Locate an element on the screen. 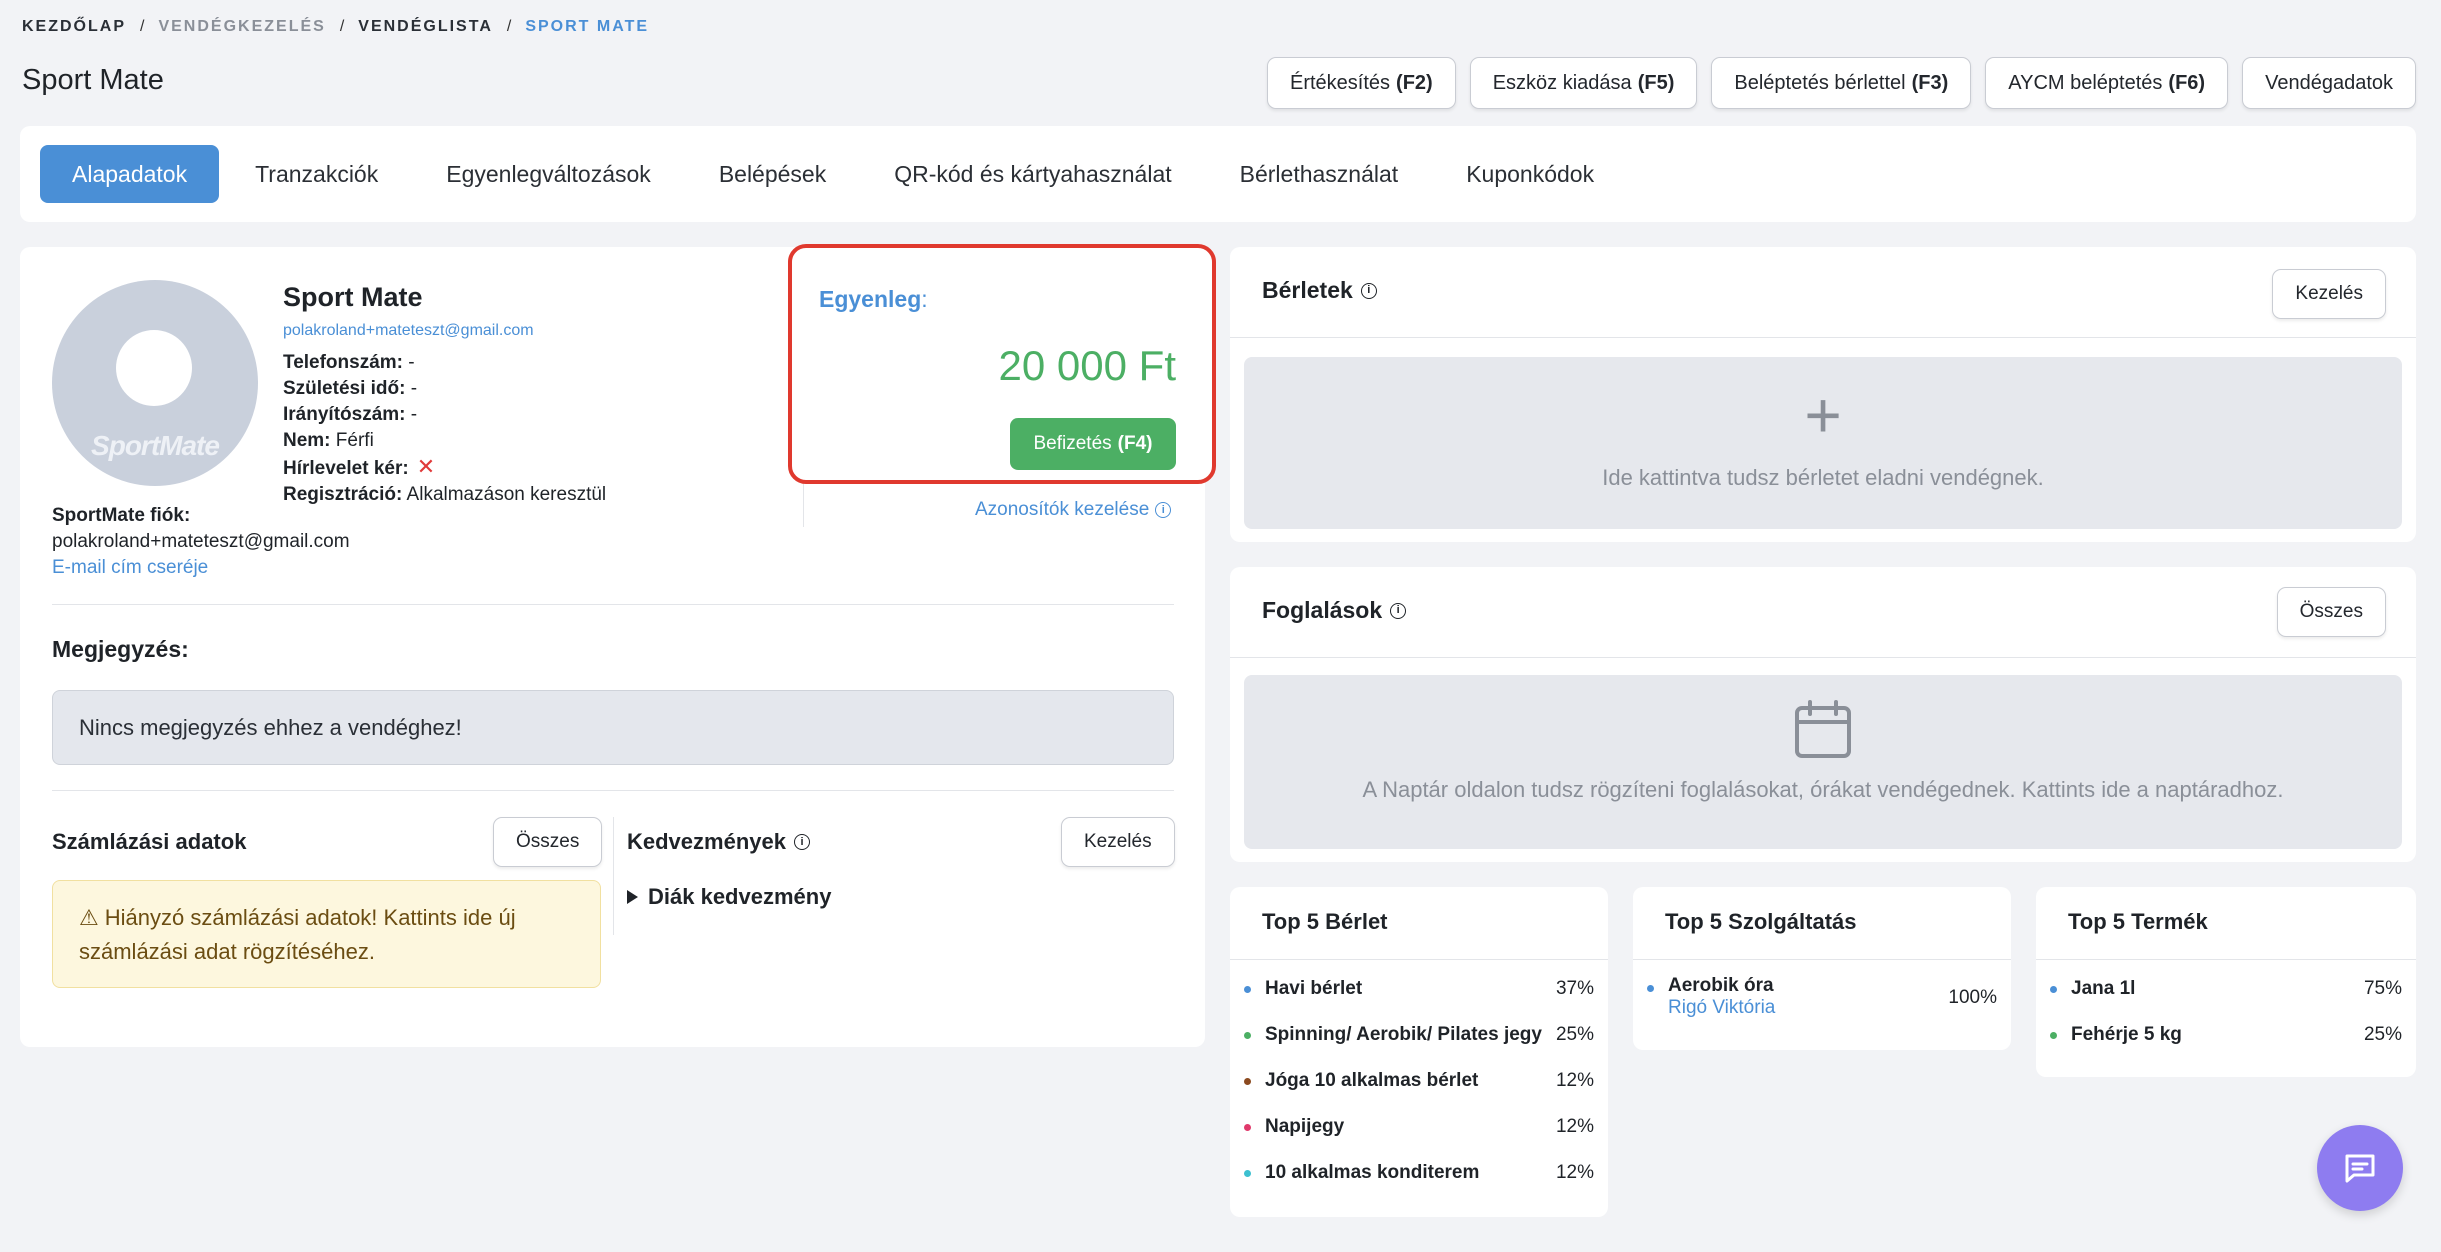 The image size is (2441, 1252). tab-pass-usage: Bérlethasználat is located at coordinates (1319, 174).